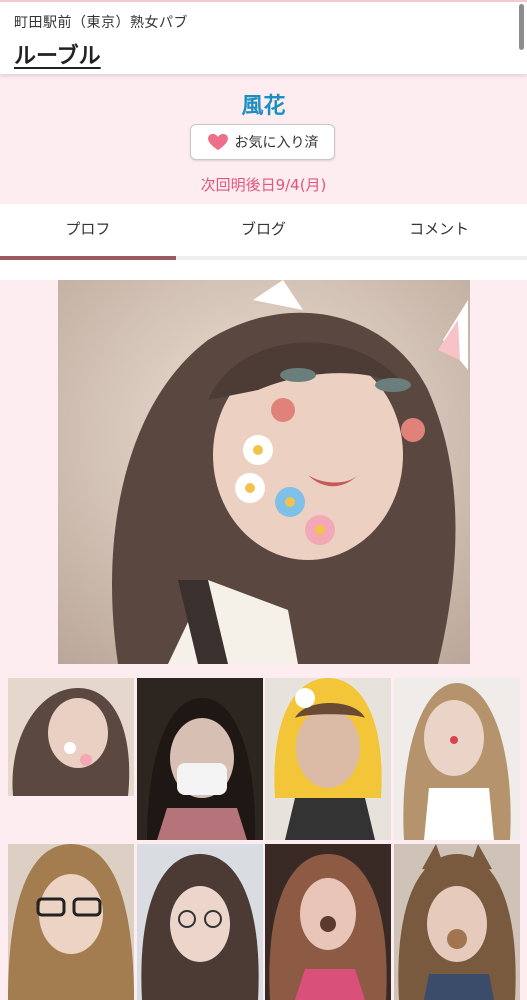 This screenshot has height=1000, width=527. I want to click on shop-name-link: ルーブル, so click(57, 54).